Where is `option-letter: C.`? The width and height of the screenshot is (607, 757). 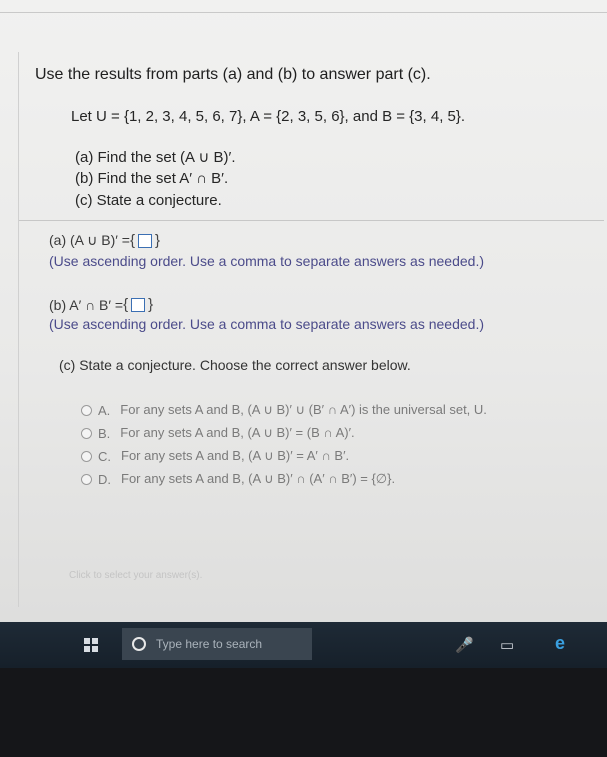
option-letter: C. is located at coordinates (104, 456).